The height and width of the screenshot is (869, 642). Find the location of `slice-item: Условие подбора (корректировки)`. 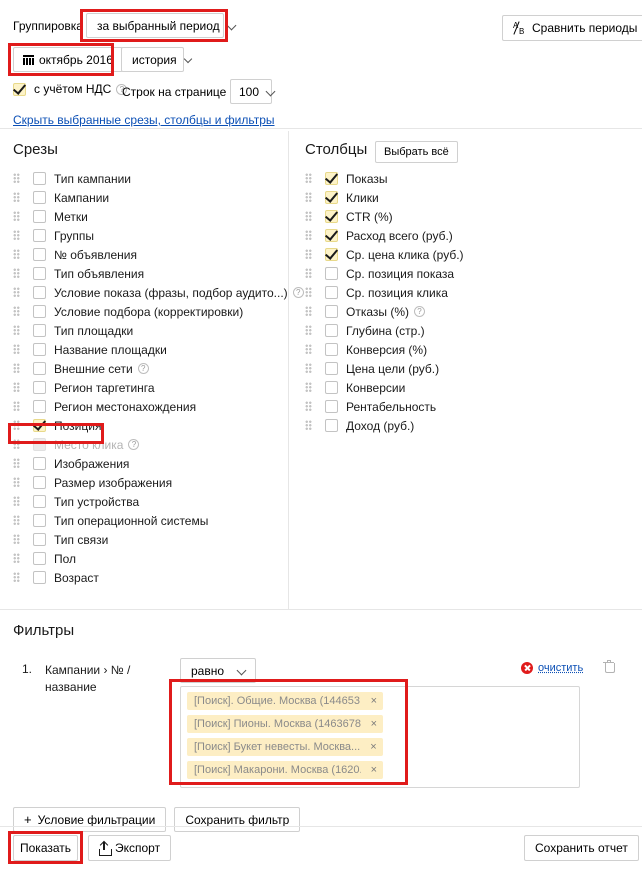

slice-item: Условие подбора (корректировки) is located at coordinates (148, 311).